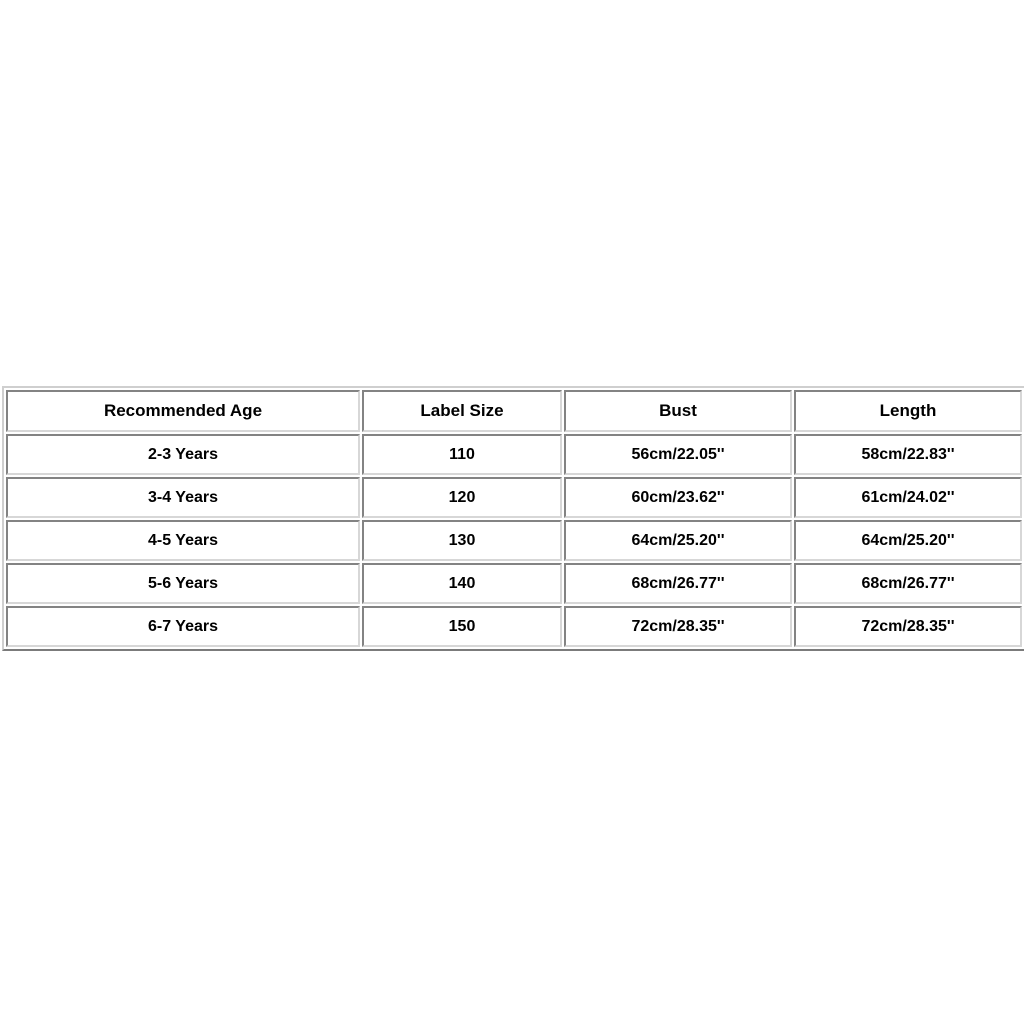  Describe the element at coordinates (462, 411) in the screenshot. I see `column-header-label-size: Label Size` at that location.